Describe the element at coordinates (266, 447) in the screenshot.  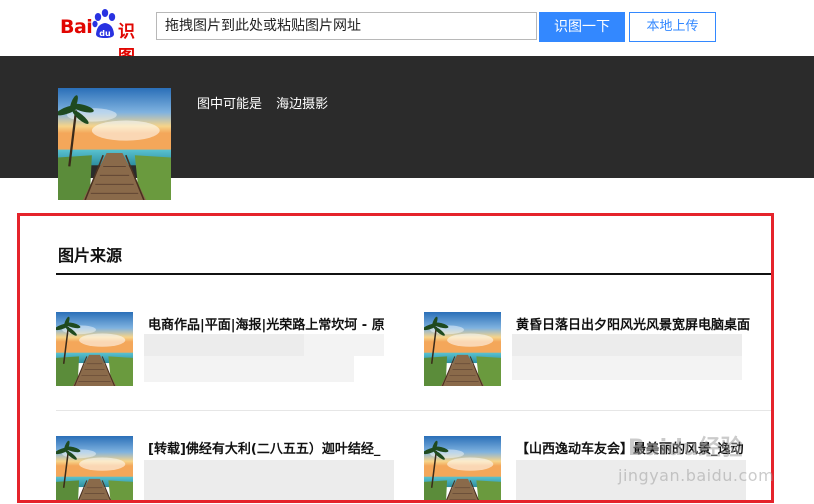
I see `source-title: [转载]佛经有大利(二八五五）迦叶结经_` at that location.